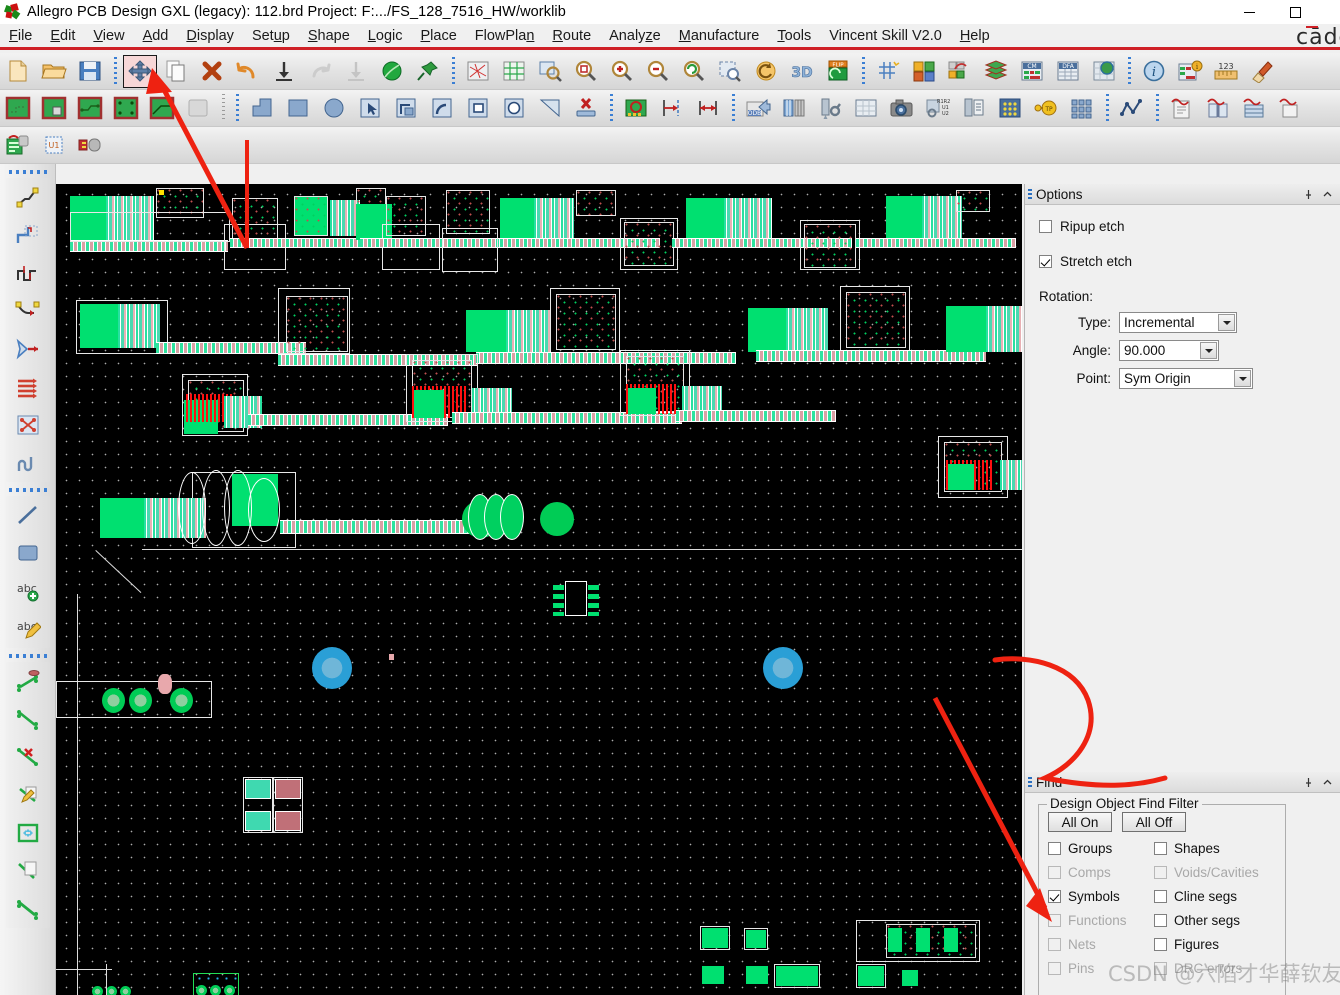 This screenshot has width=1340, height=995. I want to click on menu-item-add: Add, so click(156, 36).